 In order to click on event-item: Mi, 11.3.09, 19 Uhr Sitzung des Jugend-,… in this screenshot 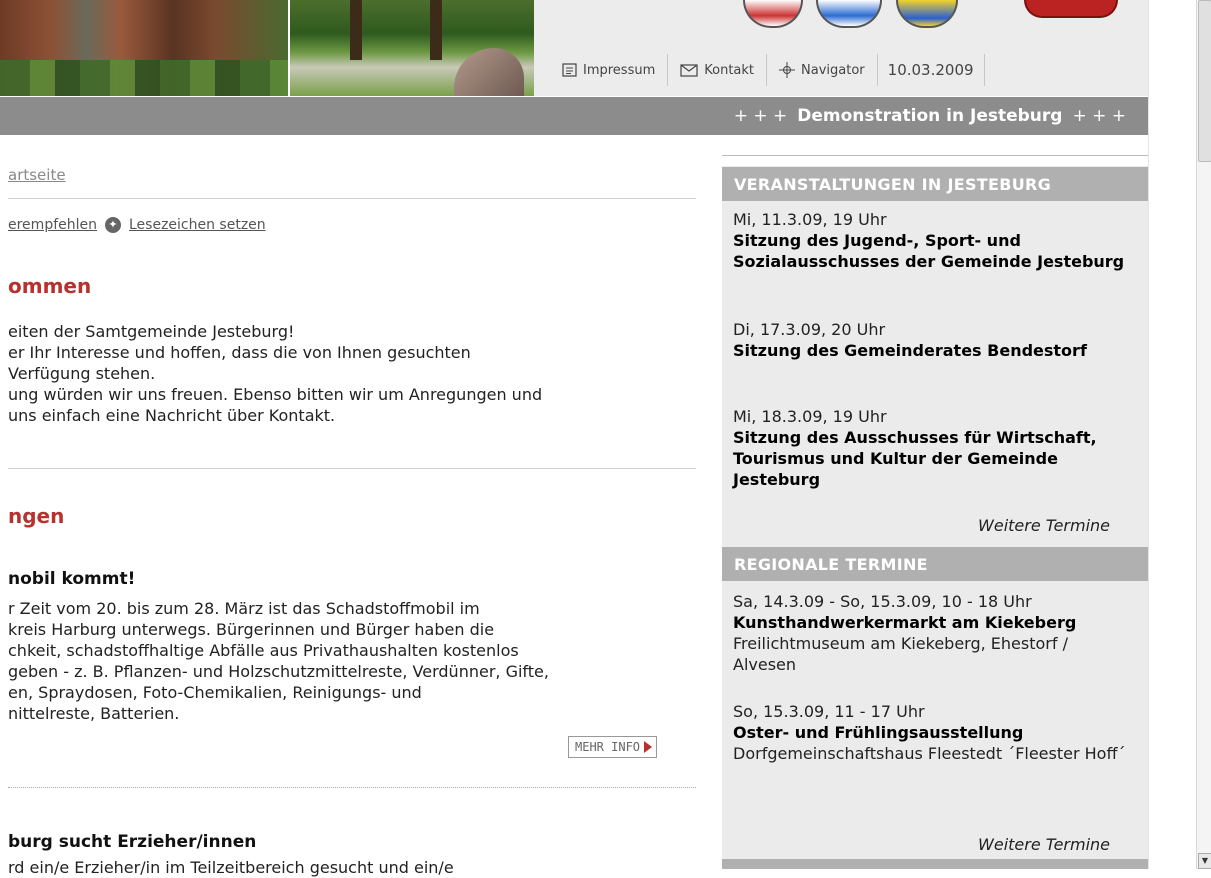, I will do `click(933, 240)`.